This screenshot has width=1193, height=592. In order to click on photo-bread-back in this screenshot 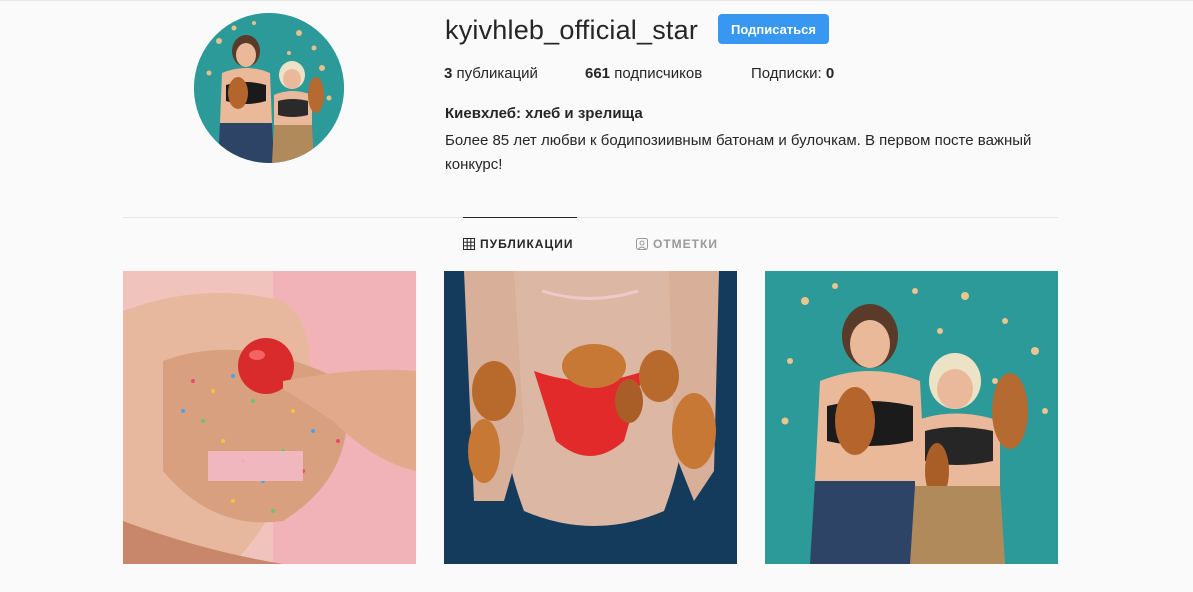, I will do `click(590, 417)`.